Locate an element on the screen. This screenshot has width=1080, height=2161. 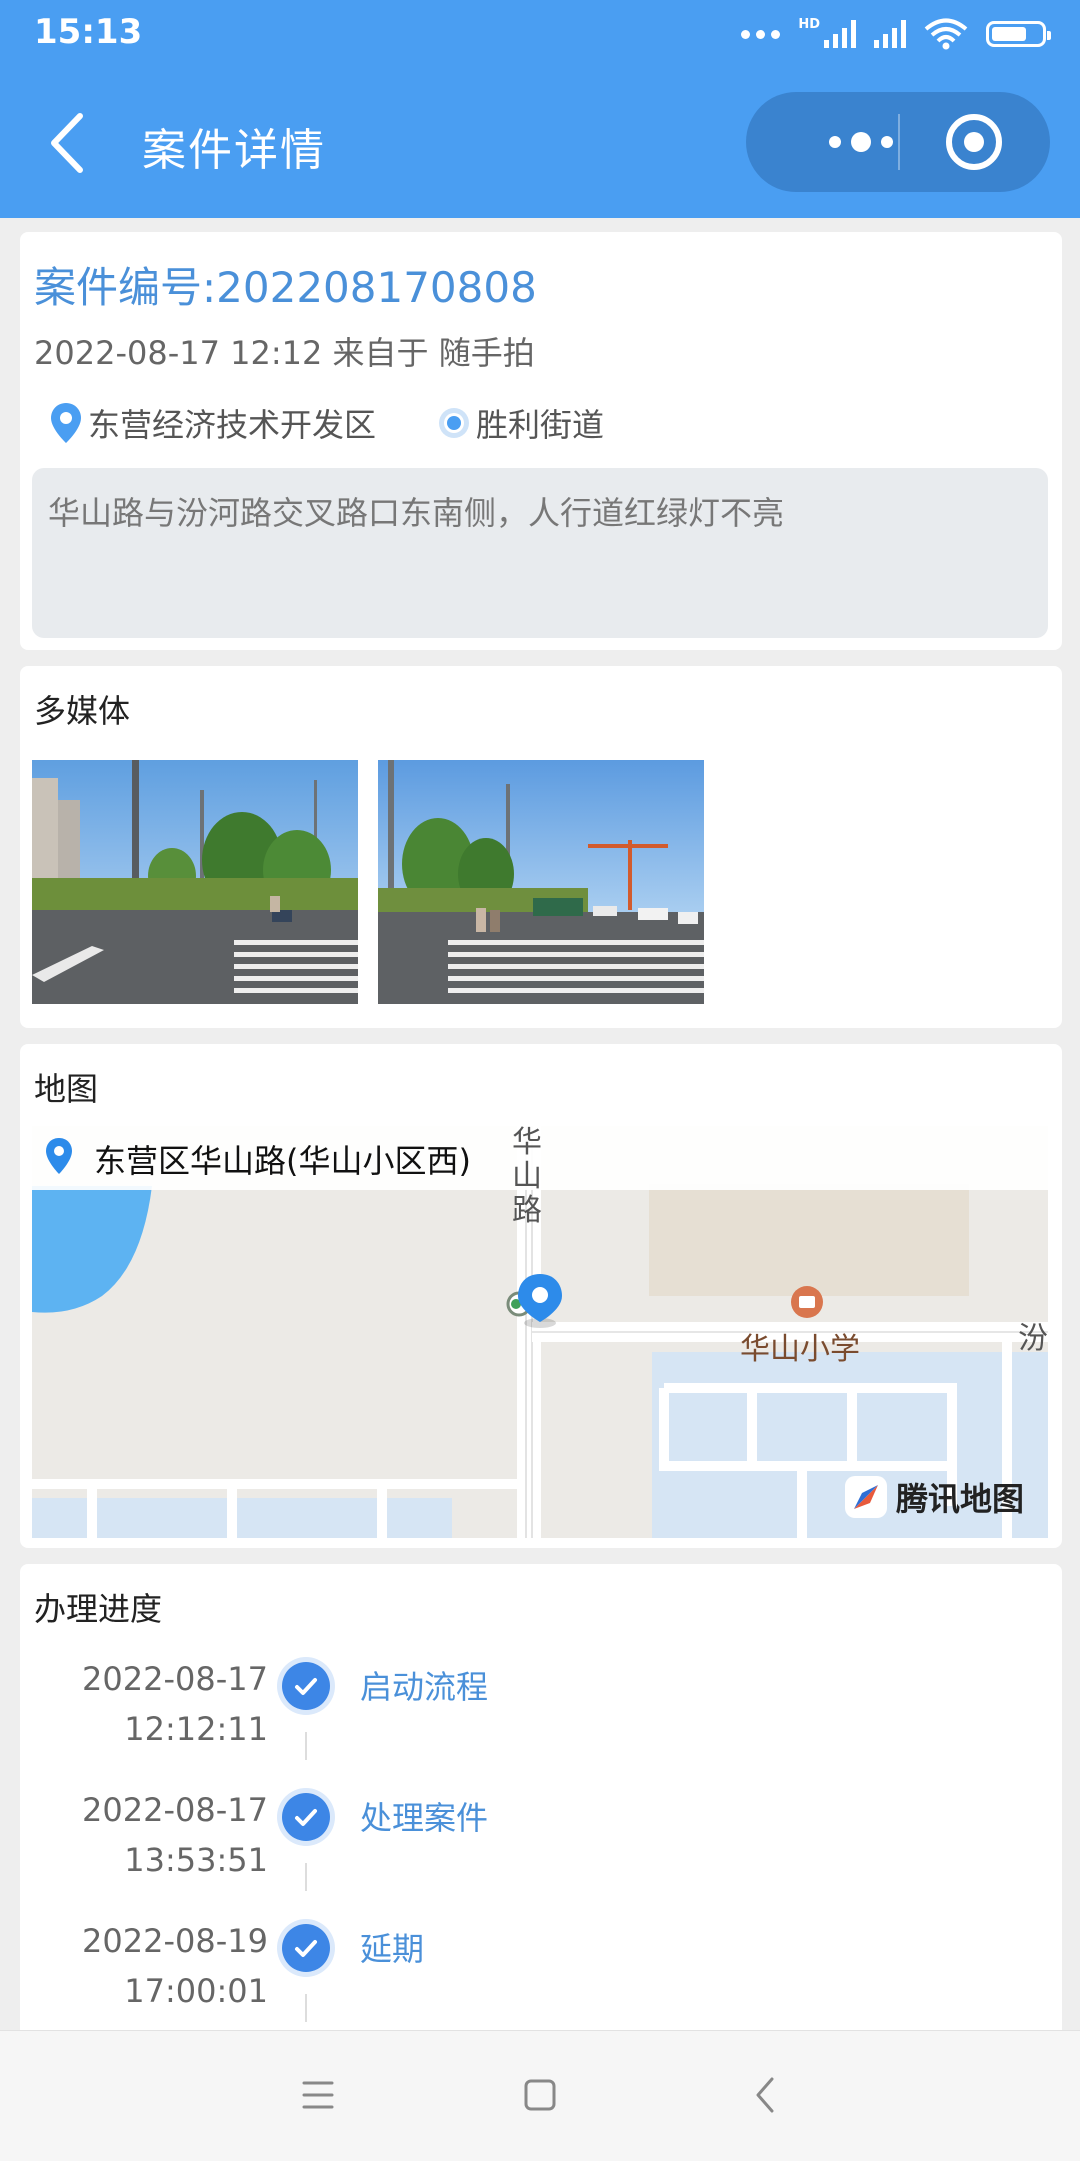
network-type-label: HD is located at coordinates (809, 24).